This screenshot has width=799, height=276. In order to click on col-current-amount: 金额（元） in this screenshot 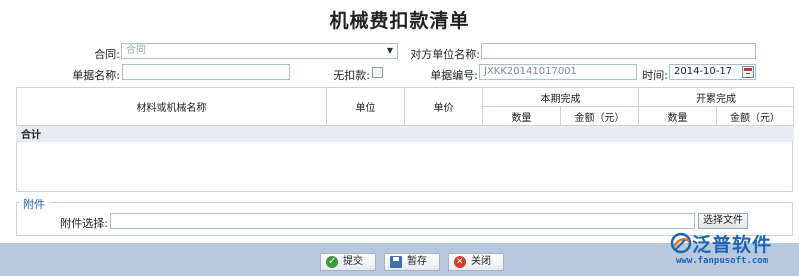, I will do `click(599, 116)`.